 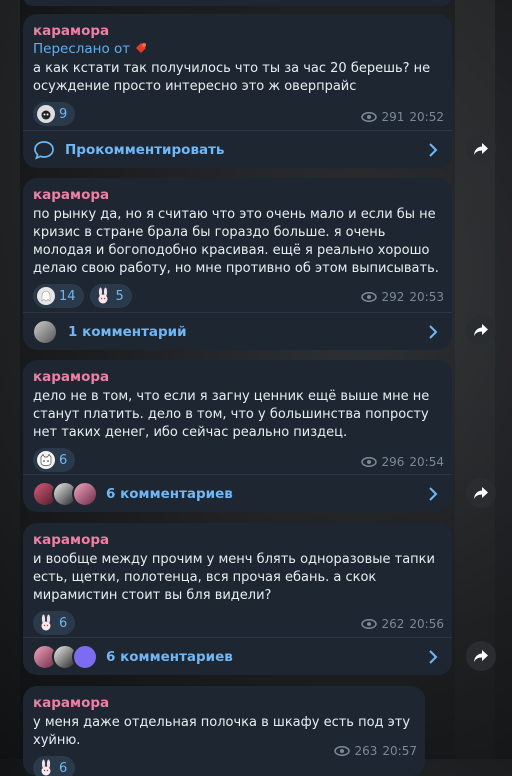 I want to click on views-count: 292, so click(x=393, y=297).